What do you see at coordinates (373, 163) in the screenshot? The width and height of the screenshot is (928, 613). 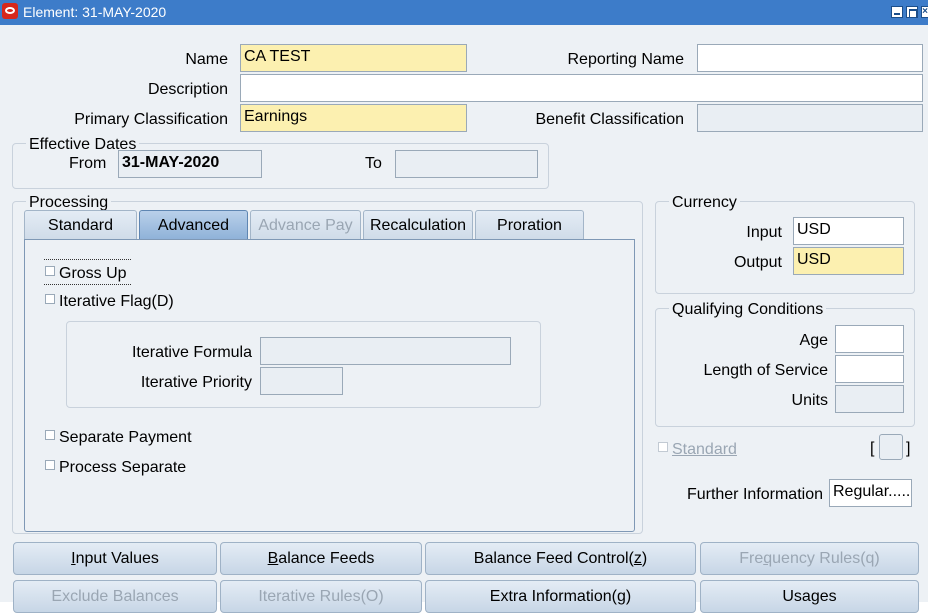 I see `to-label: To` at bounding box center [373, 163].